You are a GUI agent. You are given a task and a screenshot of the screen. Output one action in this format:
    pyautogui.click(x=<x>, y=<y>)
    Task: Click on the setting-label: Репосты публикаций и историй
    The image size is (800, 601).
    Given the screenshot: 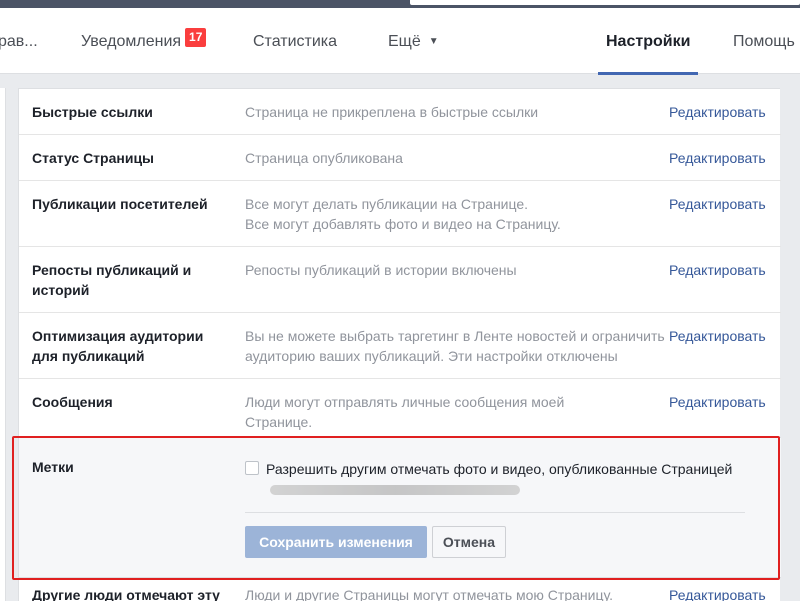 What is the action you would take?
    pyautogui.click(x=112, y=280)
    